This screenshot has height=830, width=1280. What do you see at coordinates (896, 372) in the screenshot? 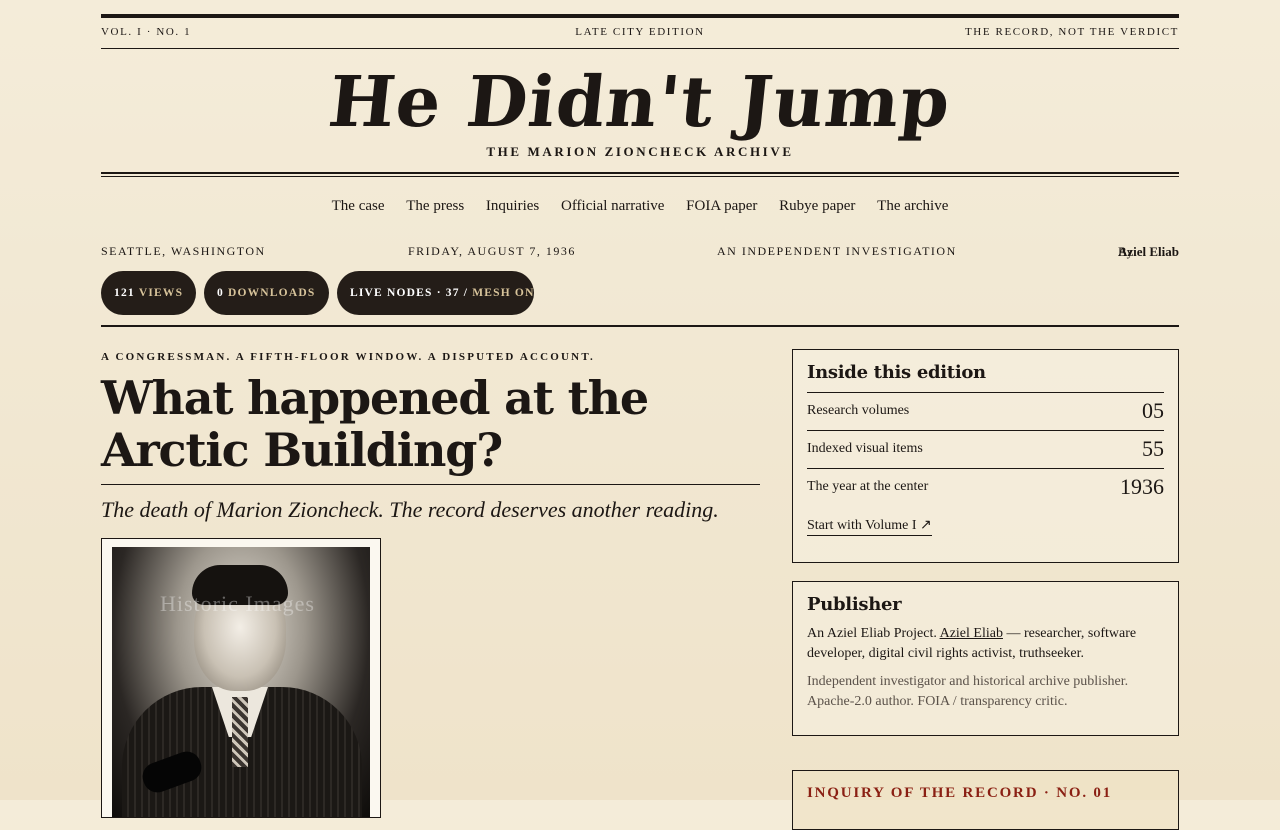
I see `inside-edition-title: Inside this edition` at bounding box center [896, 372].